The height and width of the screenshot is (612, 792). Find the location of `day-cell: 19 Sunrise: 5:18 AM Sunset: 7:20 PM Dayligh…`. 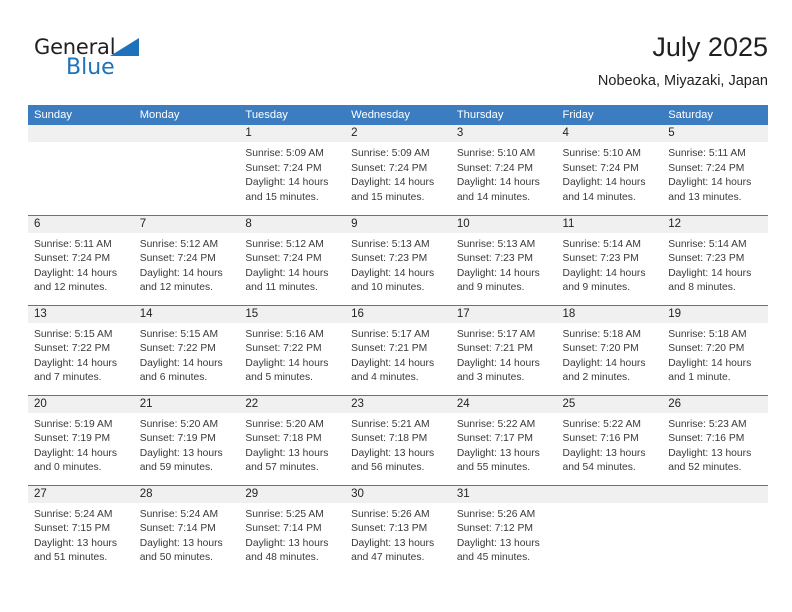

day-cell: 19 Sunrise: 5:18 AM Sunset: 7:20 PM Dayligh… is located at coordinates (715, 349).